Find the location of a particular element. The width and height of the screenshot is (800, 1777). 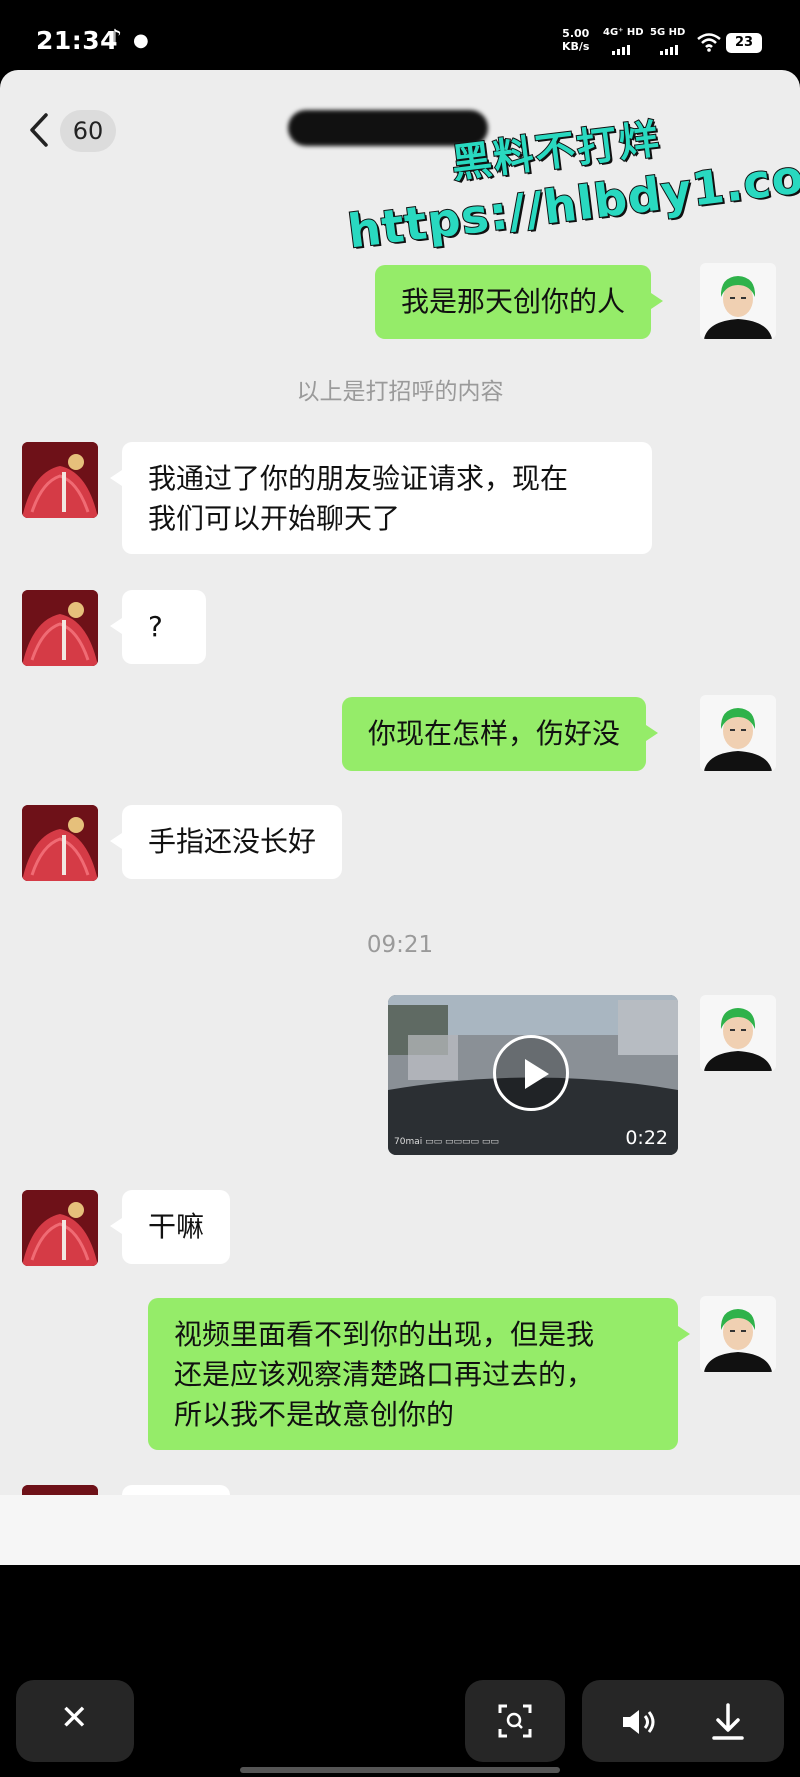

volume-icon is located at coordinates (640, 1722).